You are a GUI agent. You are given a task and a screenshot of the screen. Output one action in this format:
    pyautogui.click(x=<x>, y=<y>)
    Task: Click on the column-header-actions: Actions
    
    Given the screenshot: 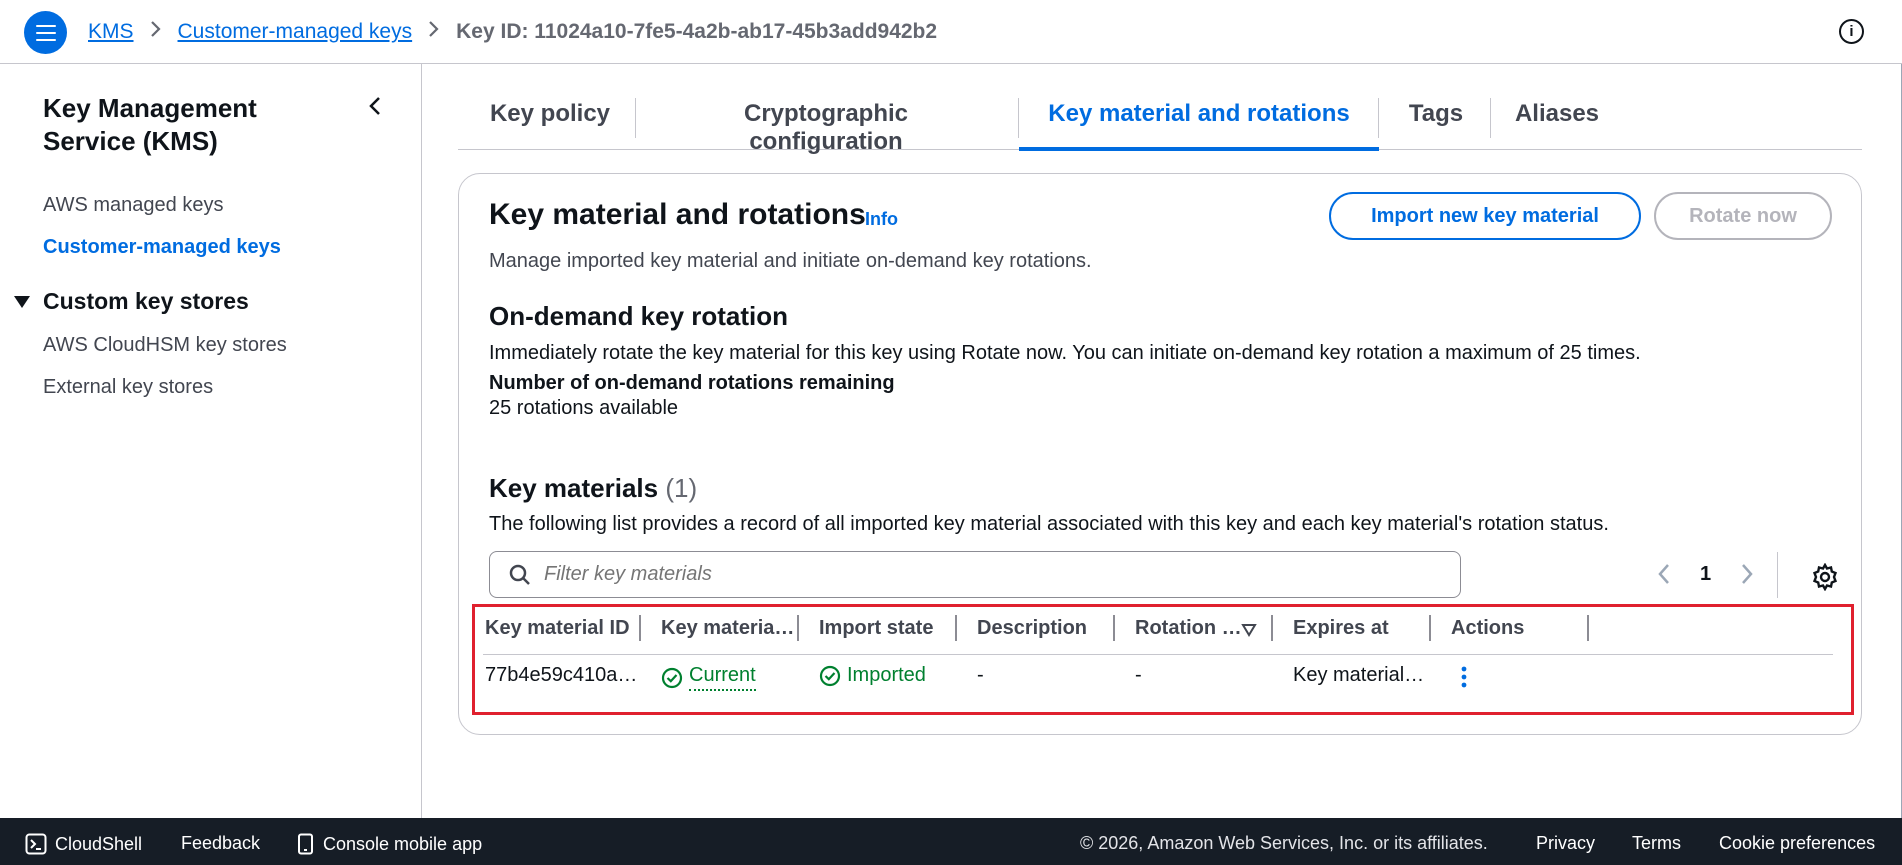 What is the action you would take?
    pyautogui.click(x=1488, y=628)
    